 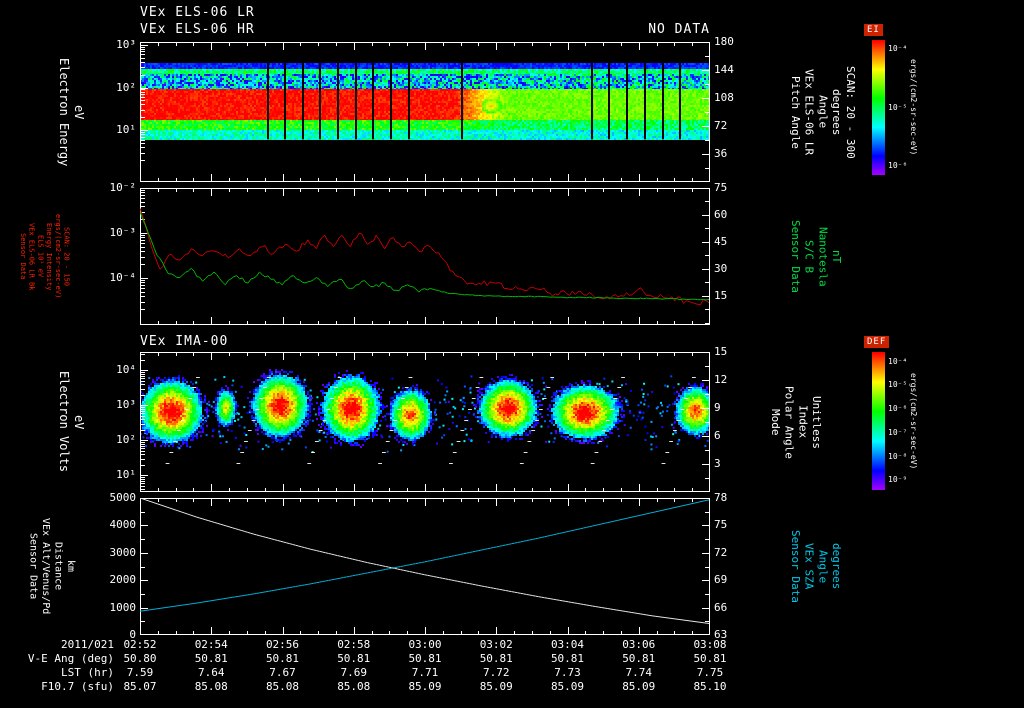 I want to click on p4-right-tick-label: 75, so click(x=721, y=525).